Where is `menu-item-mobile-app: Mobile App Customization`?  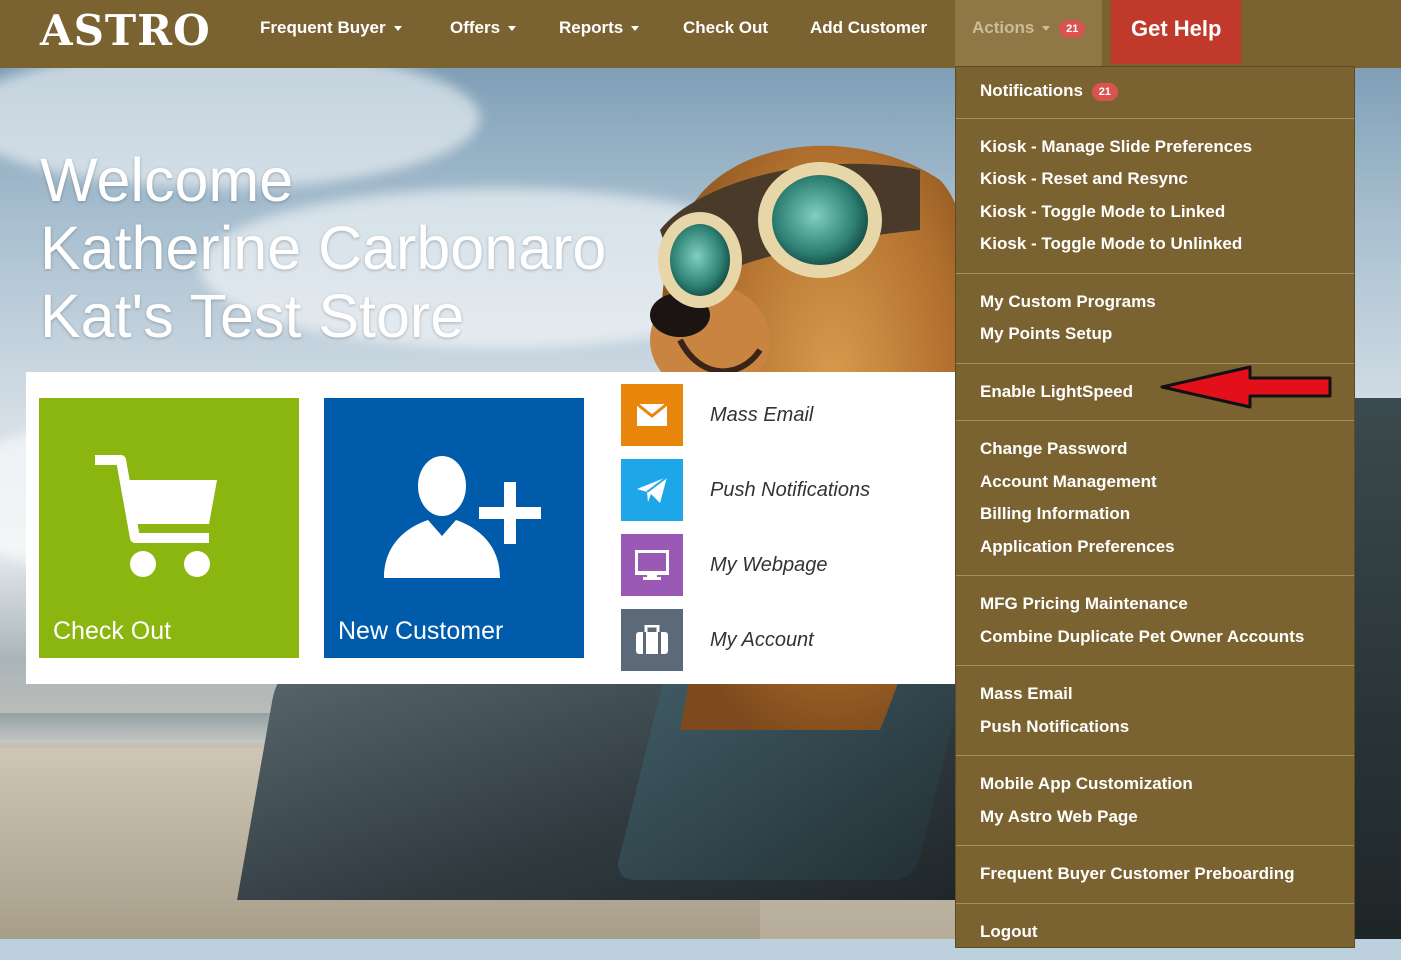 menu-item-mobile-app: Mobile App Customization is located at coordinates (1155, 784).